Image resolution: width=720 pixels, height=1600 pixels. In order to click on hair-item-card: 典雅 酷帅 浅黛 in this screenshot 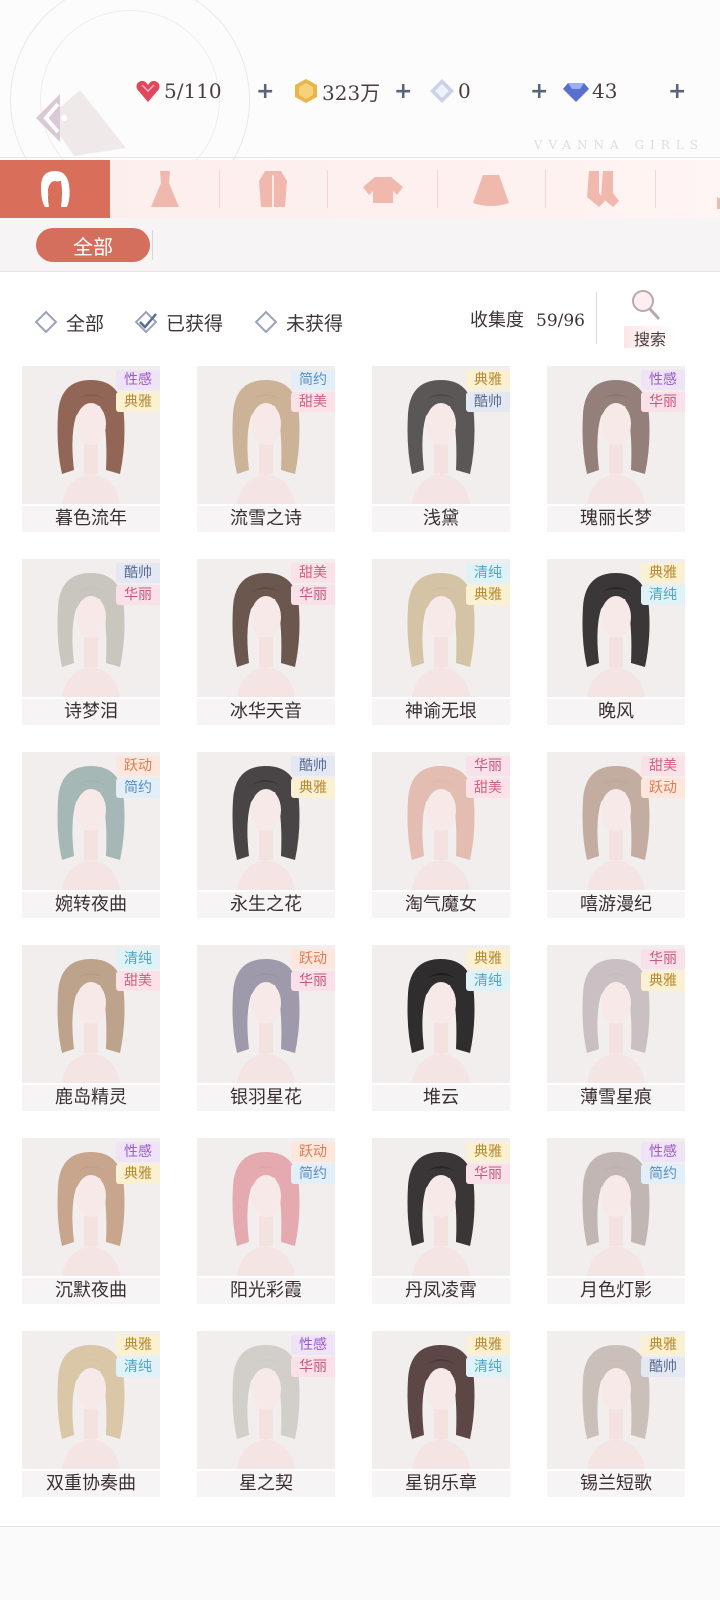, I will do `click(441, 449)`.